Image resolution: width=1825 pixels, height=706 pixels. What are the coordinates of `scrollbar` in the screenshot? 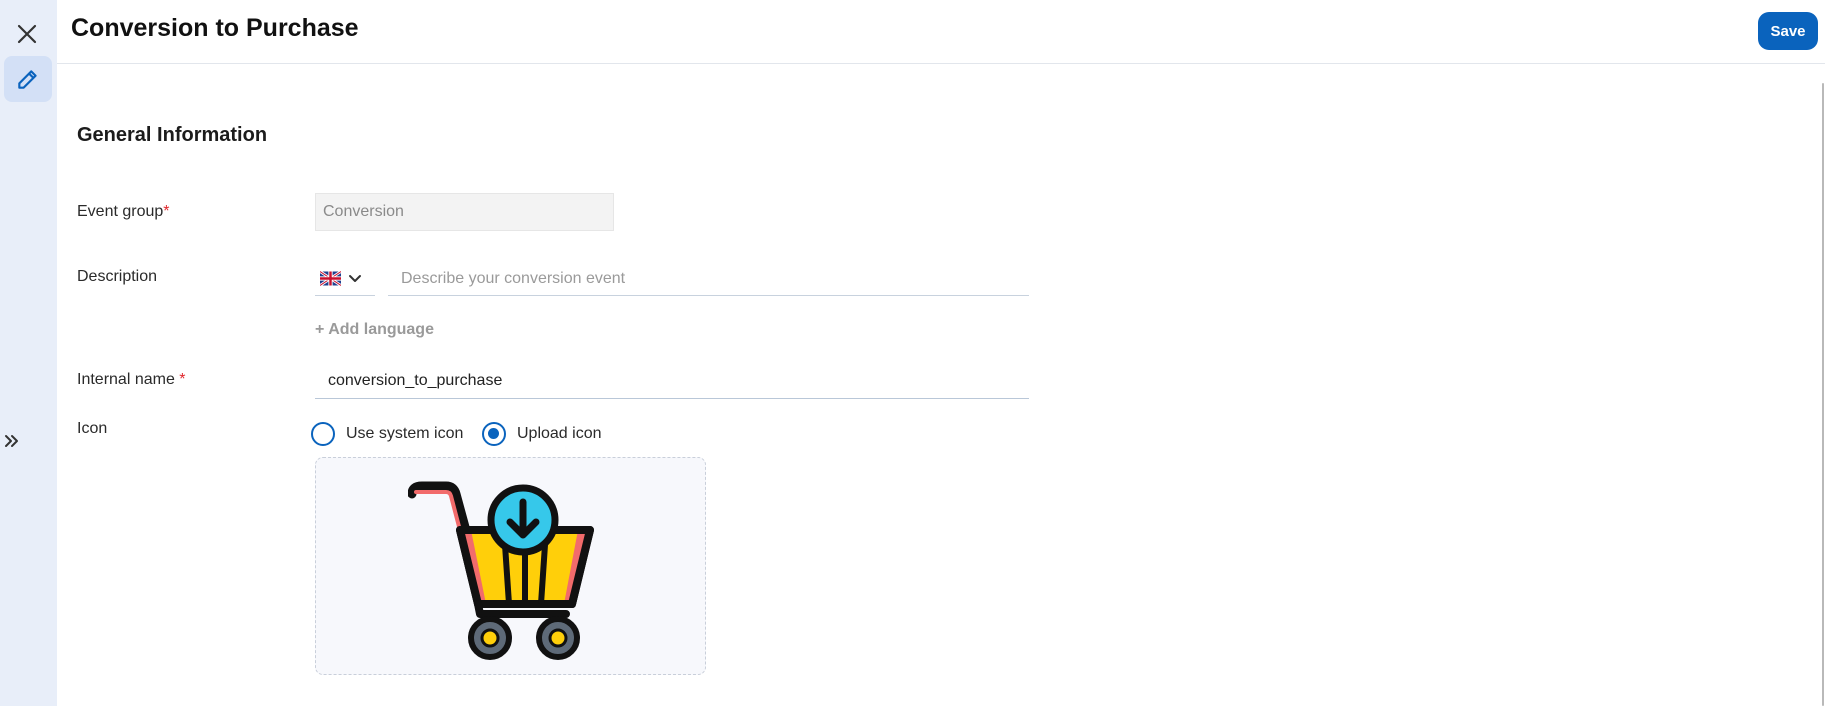 It's located at (1821, 384).